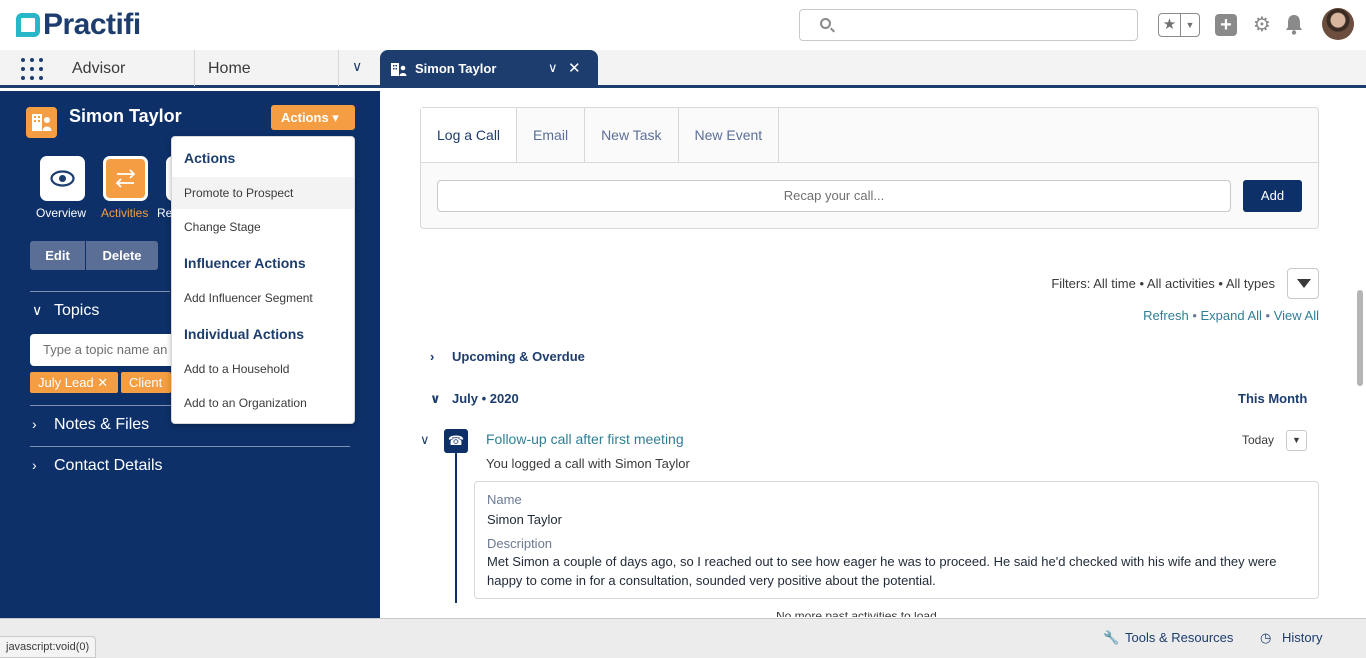 The image size is (1366, 658). Describe the element at coordinates (524, 519) in the screenshot. I see `name-value: Simon Taylor` at that location.